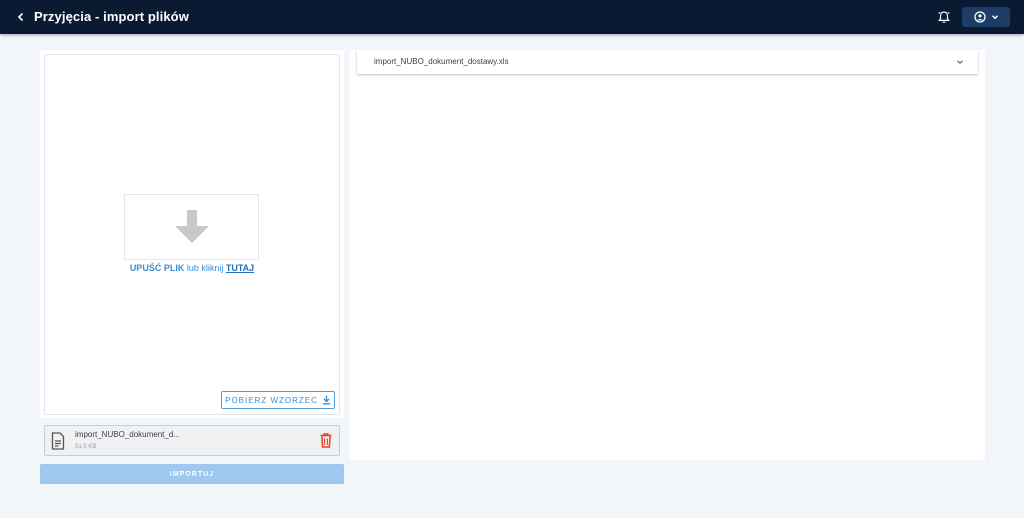 The image size is (1024, 518). What do you see at coordinates (979, 17) in the screenshot?
I see `user-circle-icon` at bounding box center [979, 17].